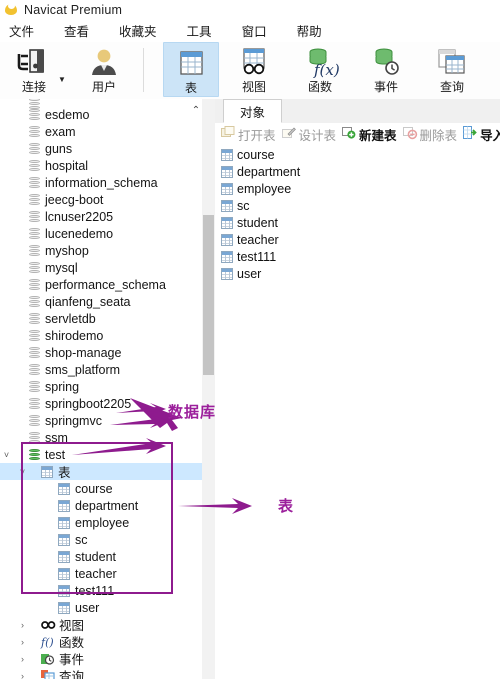 The image size is (500, 679). What do you see at coordinates (101, 590) in the screenshot?
I see `tree-item-table-test111: test111` at bounding box center [101, 590].